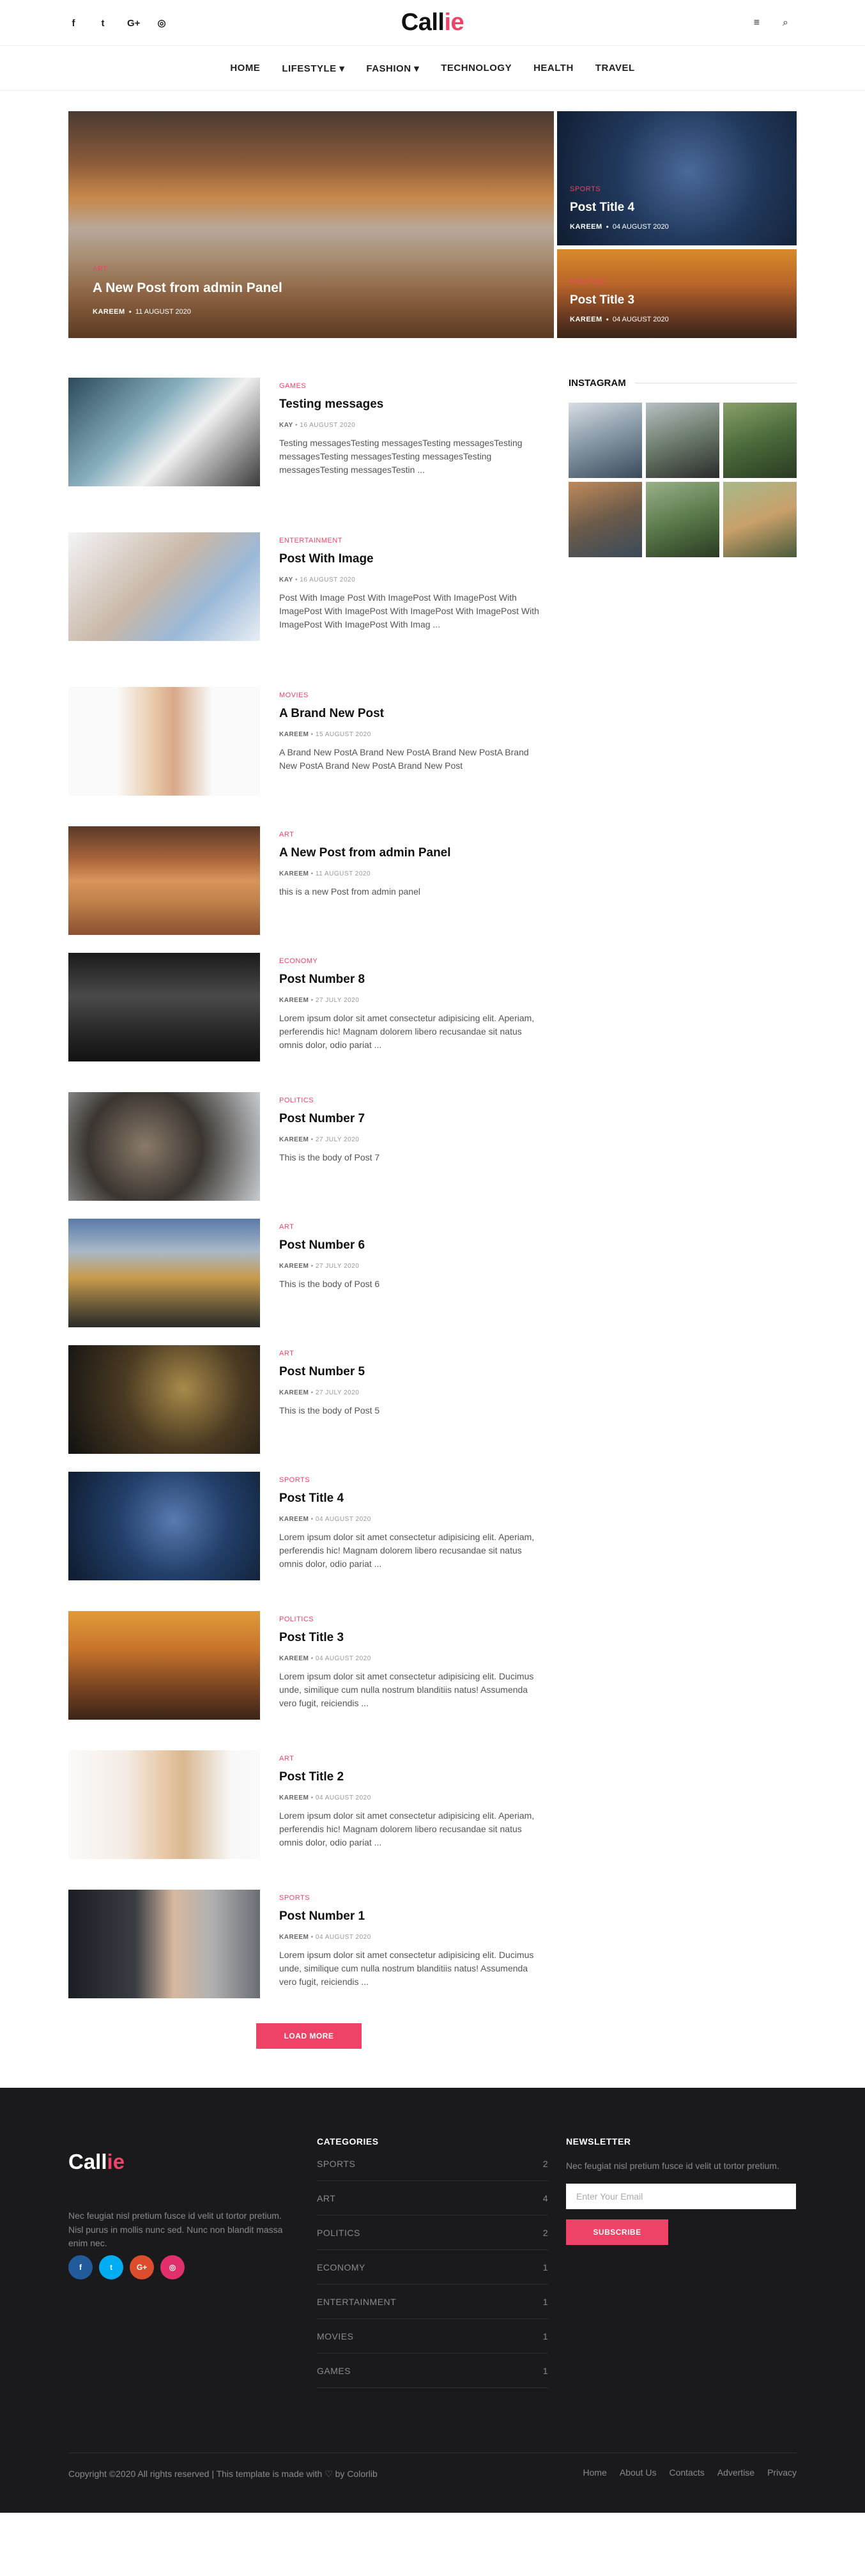 The height and width of the screenshot is (2576, 865). I want to click on post-date: 04 AUGUST 2020, so click(343, 1658).